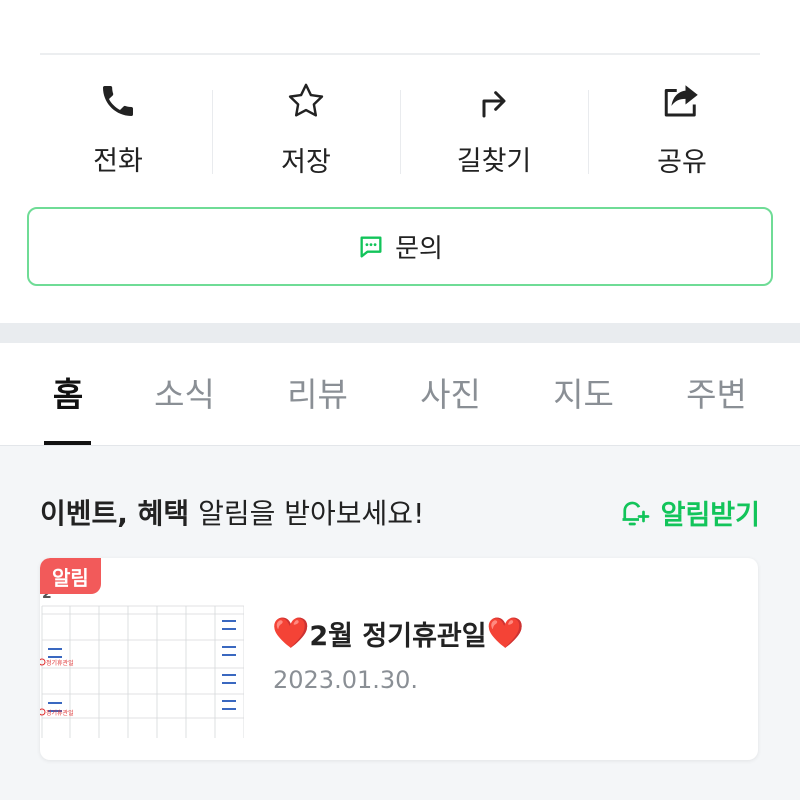  What do you see at coordinates (68, 394) in the screenshot?
I see `tab-home: 홈` at bounding box center [68, 394].